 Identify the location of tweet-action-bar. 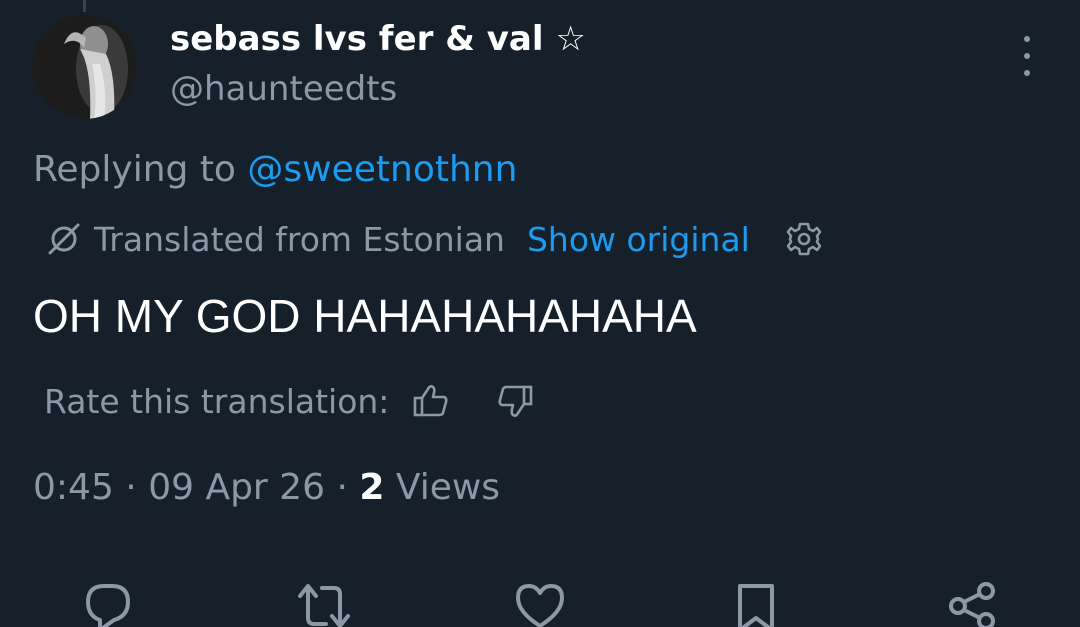
(540, 602).